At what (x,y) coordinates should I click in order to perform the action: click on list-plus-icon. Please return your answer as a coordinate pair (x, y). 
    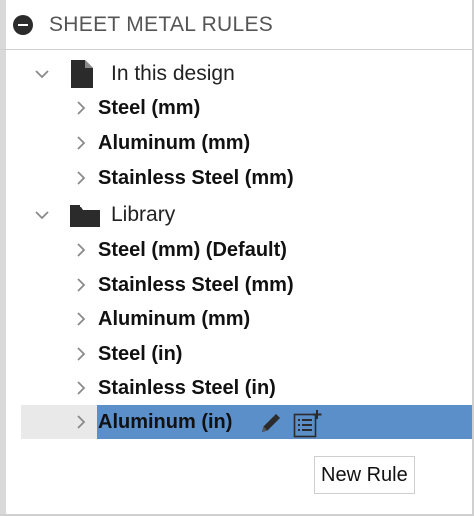
    Looking at the image, I should click on (309, 424).